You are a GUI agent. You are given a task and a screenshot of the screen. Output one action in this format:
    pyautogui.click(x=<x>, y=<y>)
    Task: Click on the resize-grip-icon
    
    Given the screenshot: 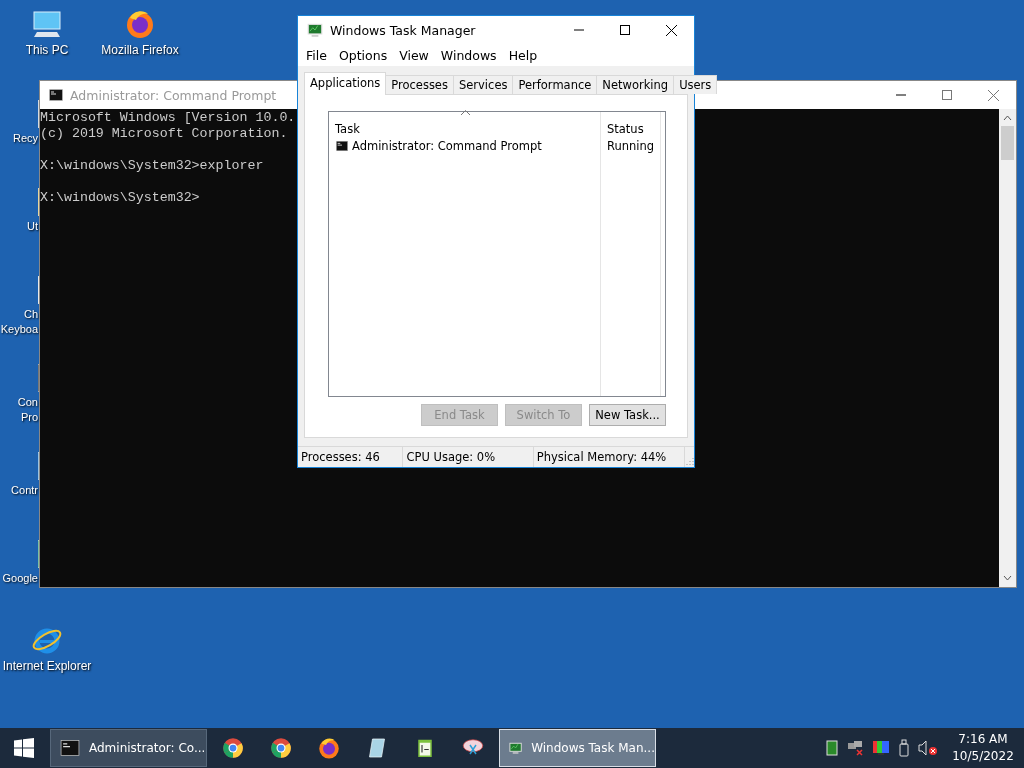 What is the action you would take?
    pyautogui.click(x=690, y=461)
    